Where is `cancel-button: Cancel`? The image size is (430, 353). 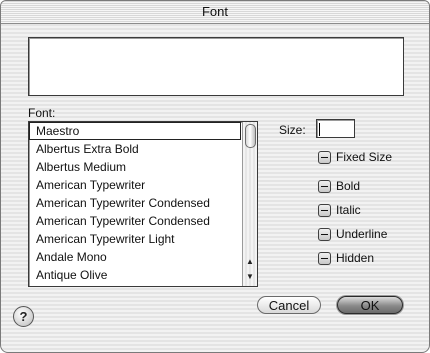 cancel-button: Cancel is located at coordinates (289, 305).